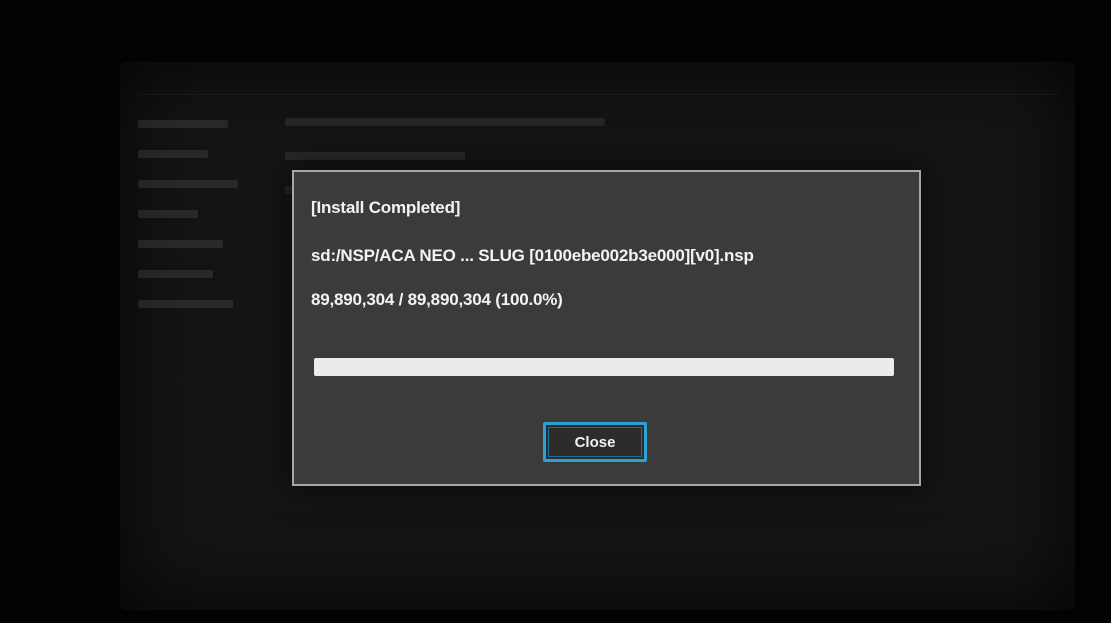 This screenshot has width=1111, height=623. I want to click on close-button: Close, so click(595, 442).